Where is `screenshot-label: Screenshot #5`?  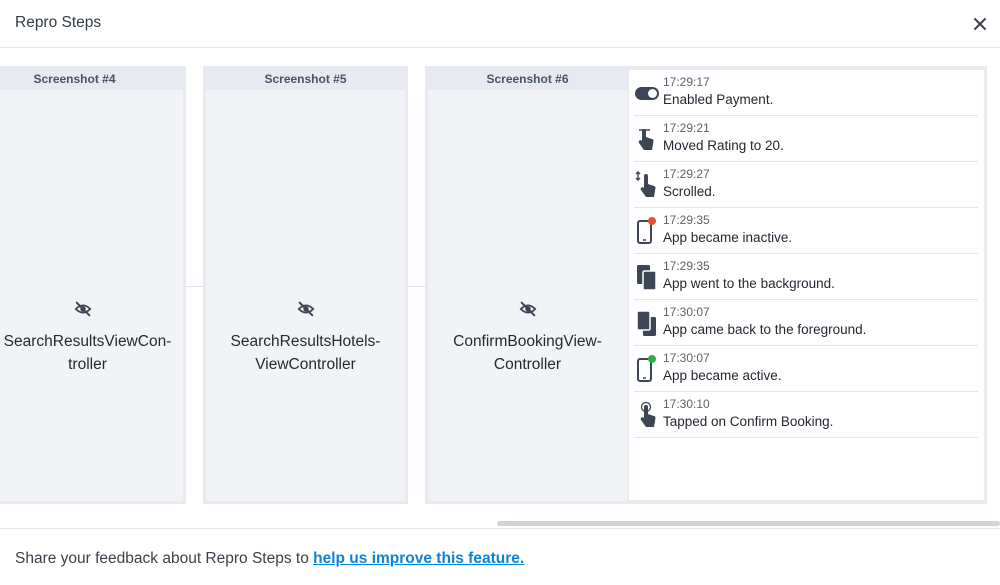
screenshot-label: Screenshot #5 is located at coordinates (305, 79).